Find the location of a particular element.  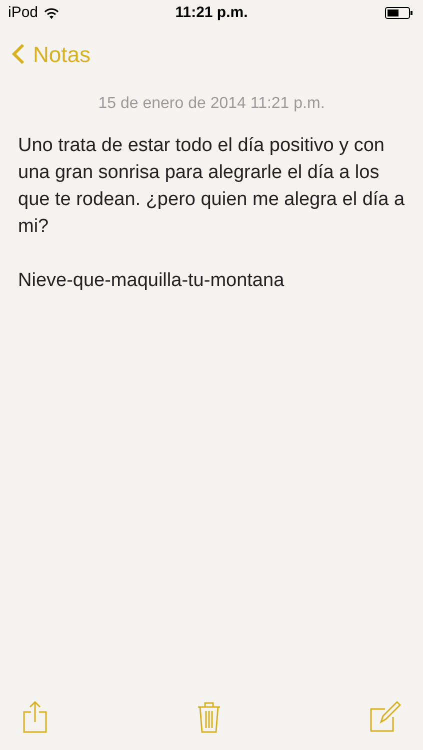

battery-icon is located at coordinates (398, 13).